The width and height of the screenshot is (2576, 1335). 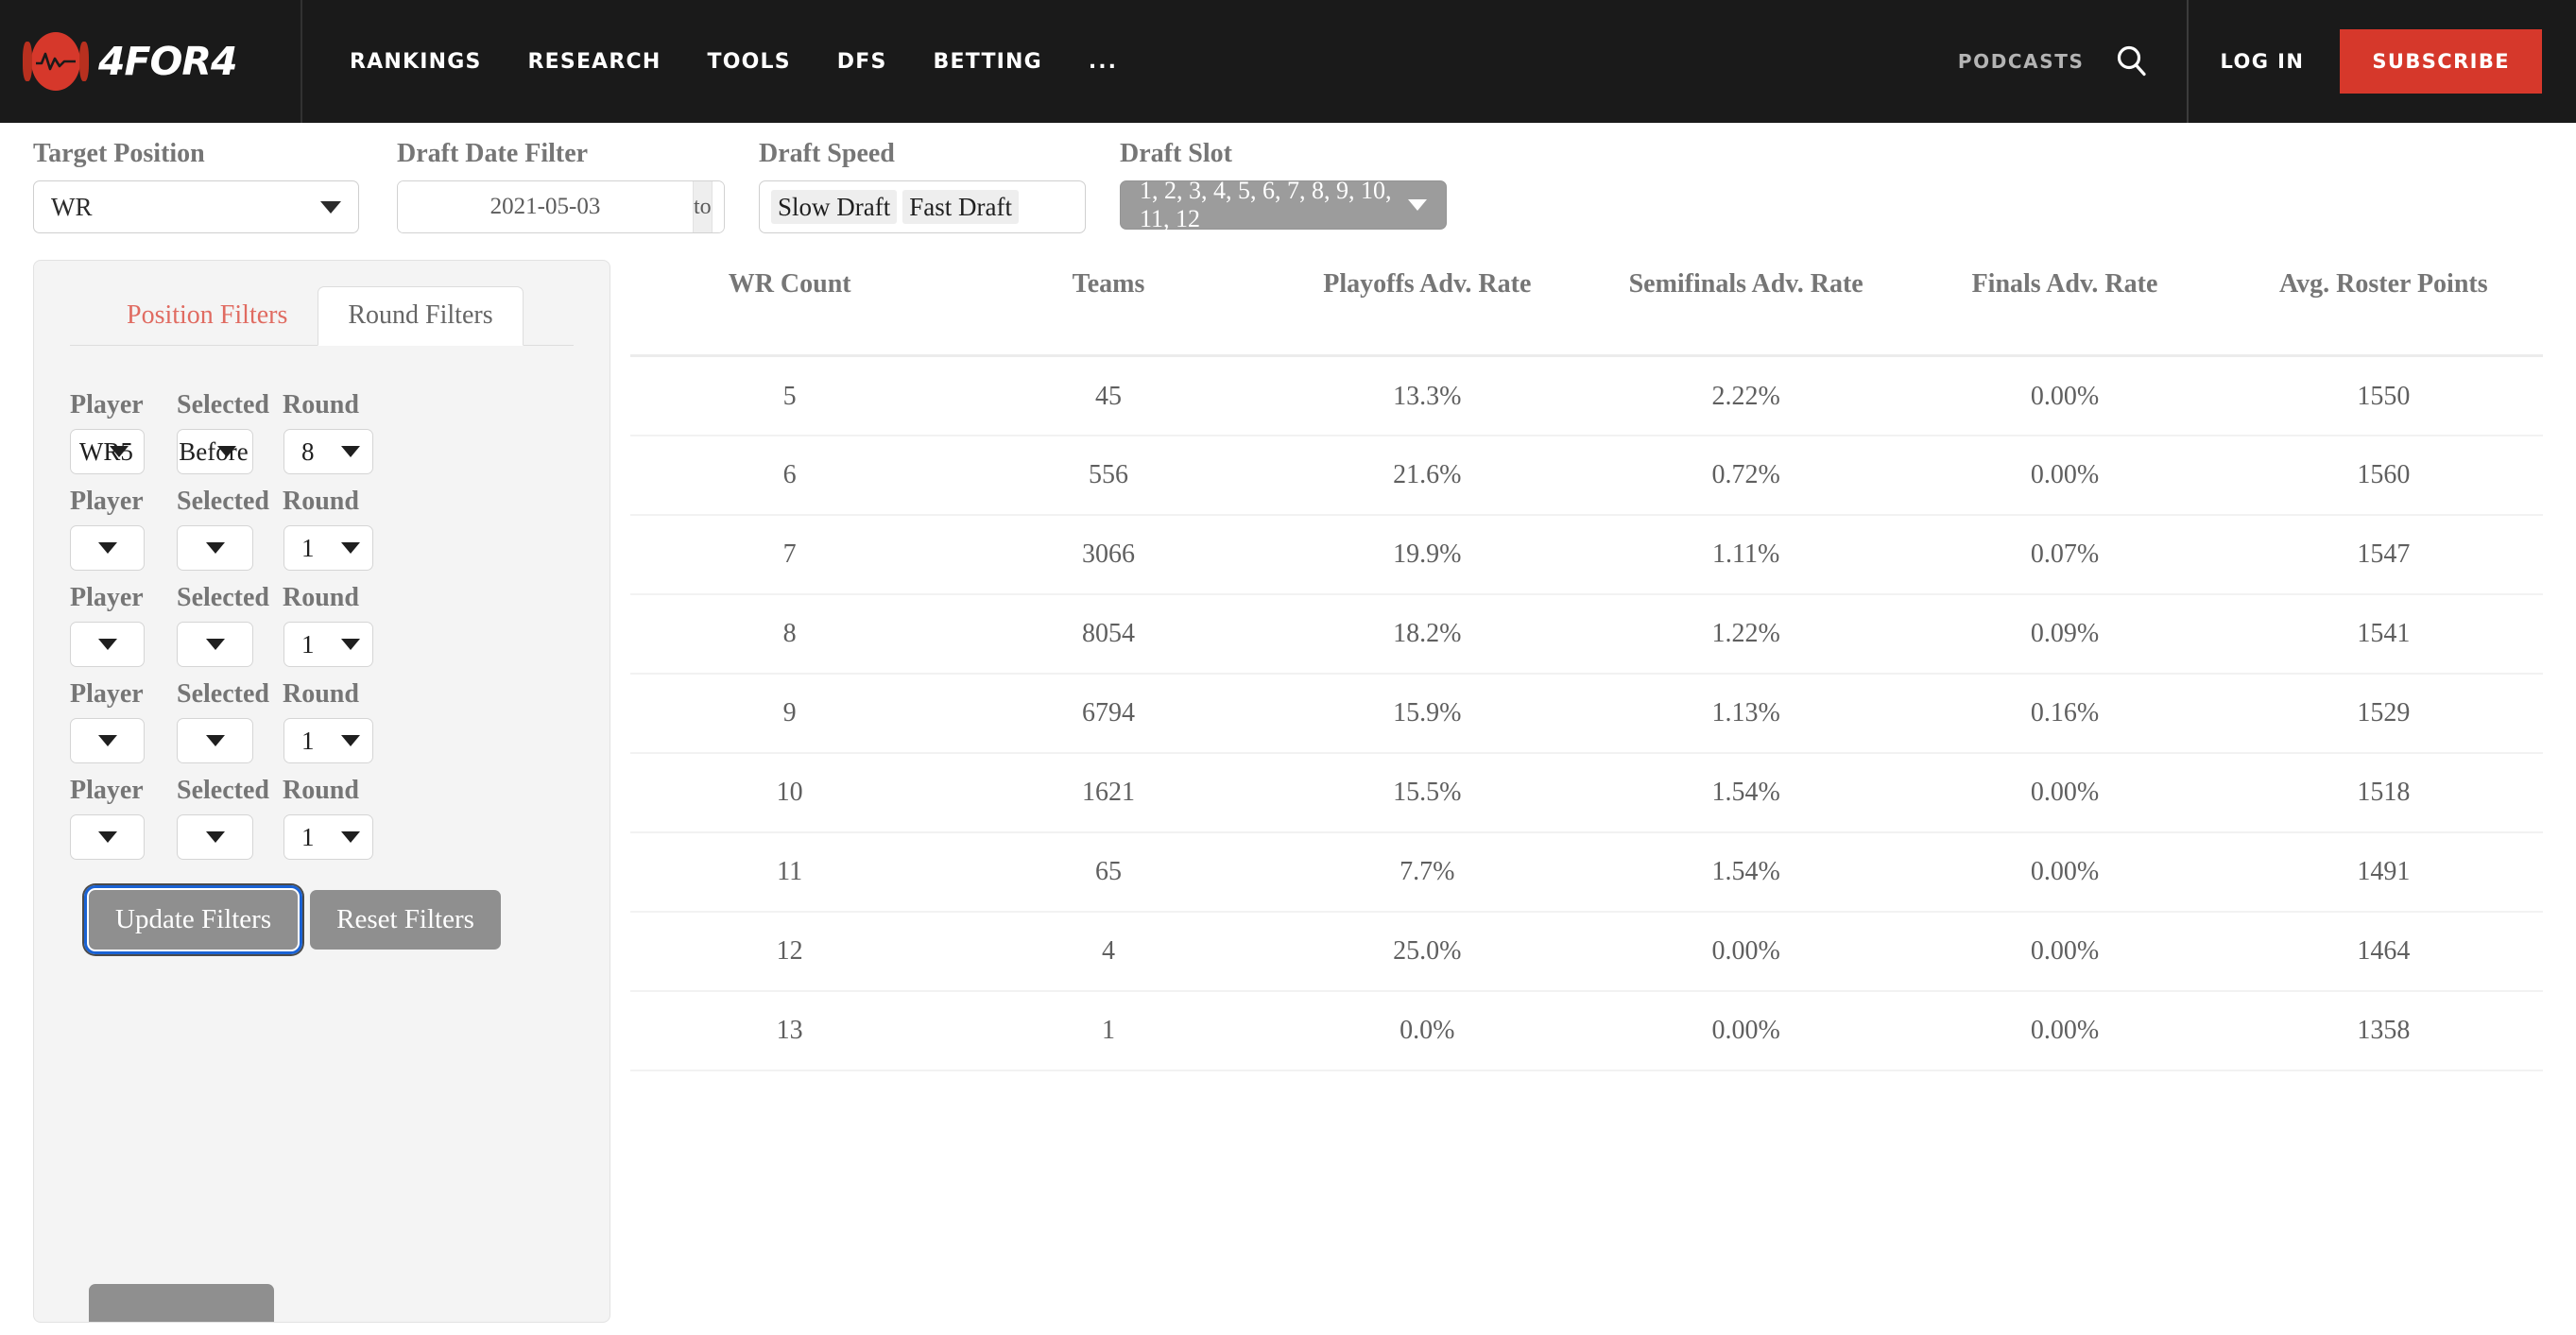 What do you see at coordinates (207, 316) in the screenshot?
I see `tab-position-filters: Position Filters` at bounding box center [207, 316].